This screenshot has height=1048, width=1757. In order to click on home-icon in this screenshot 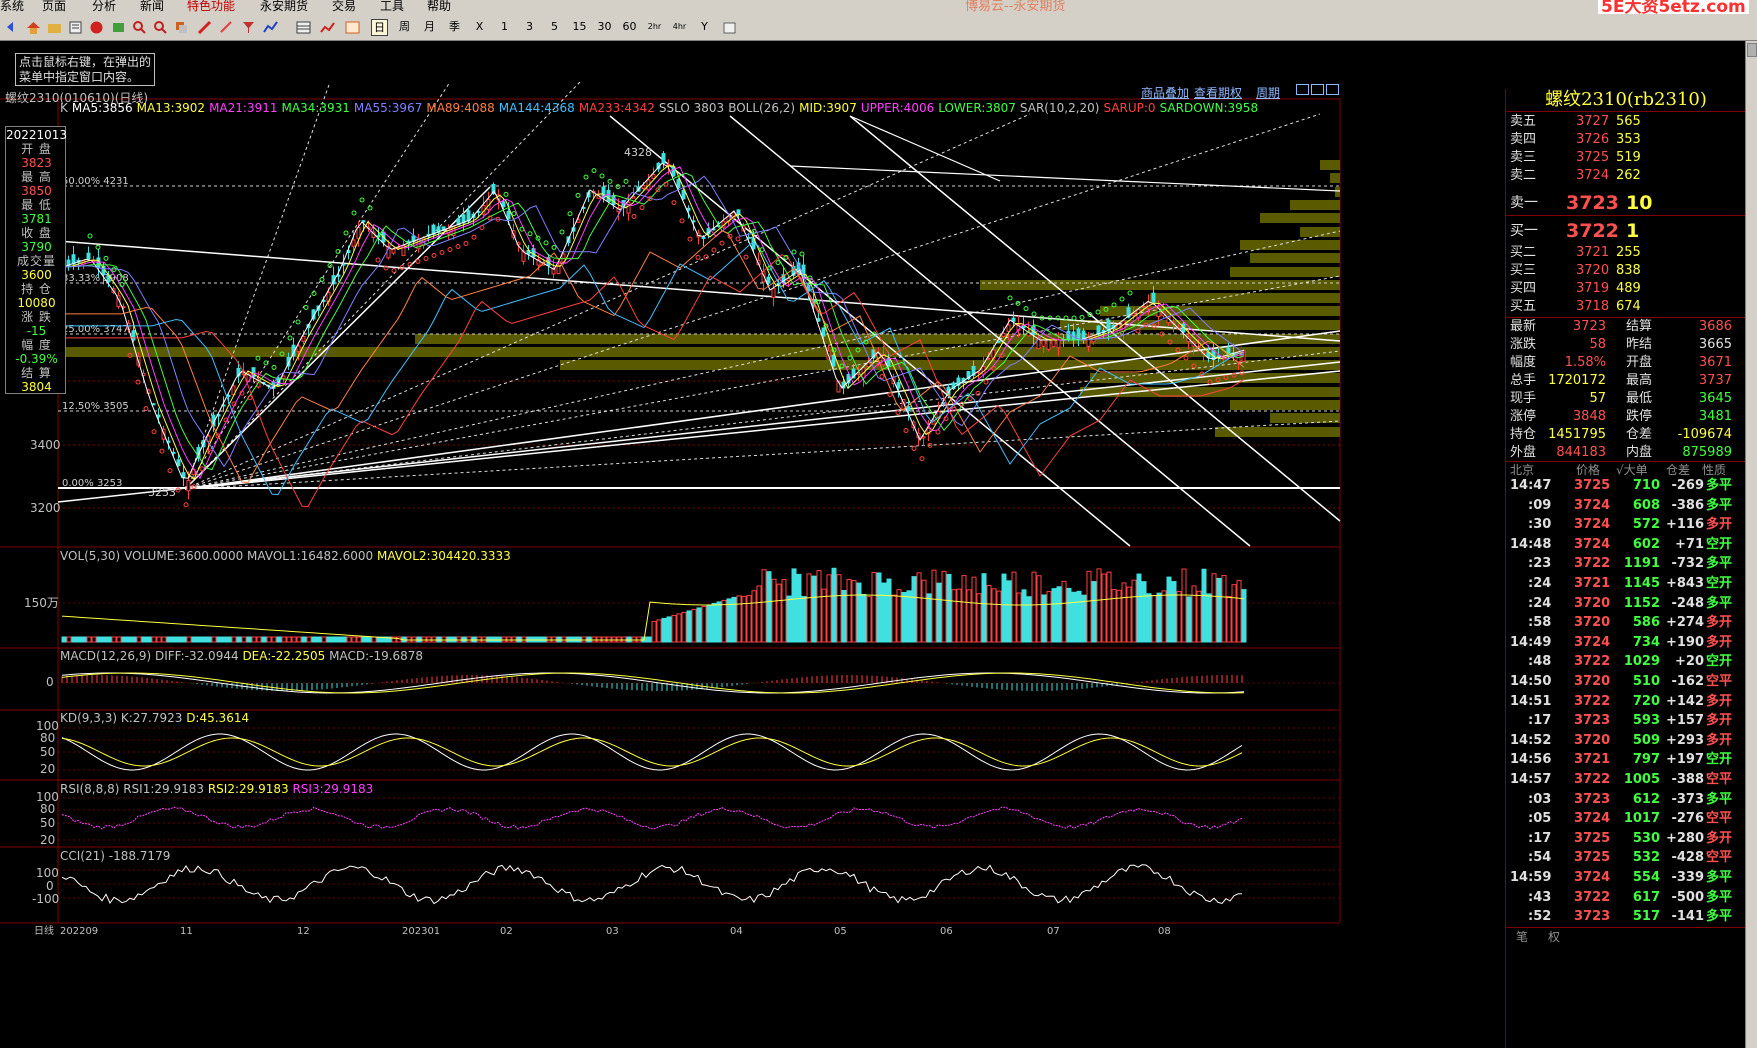, I will do `click(33, 27)`.